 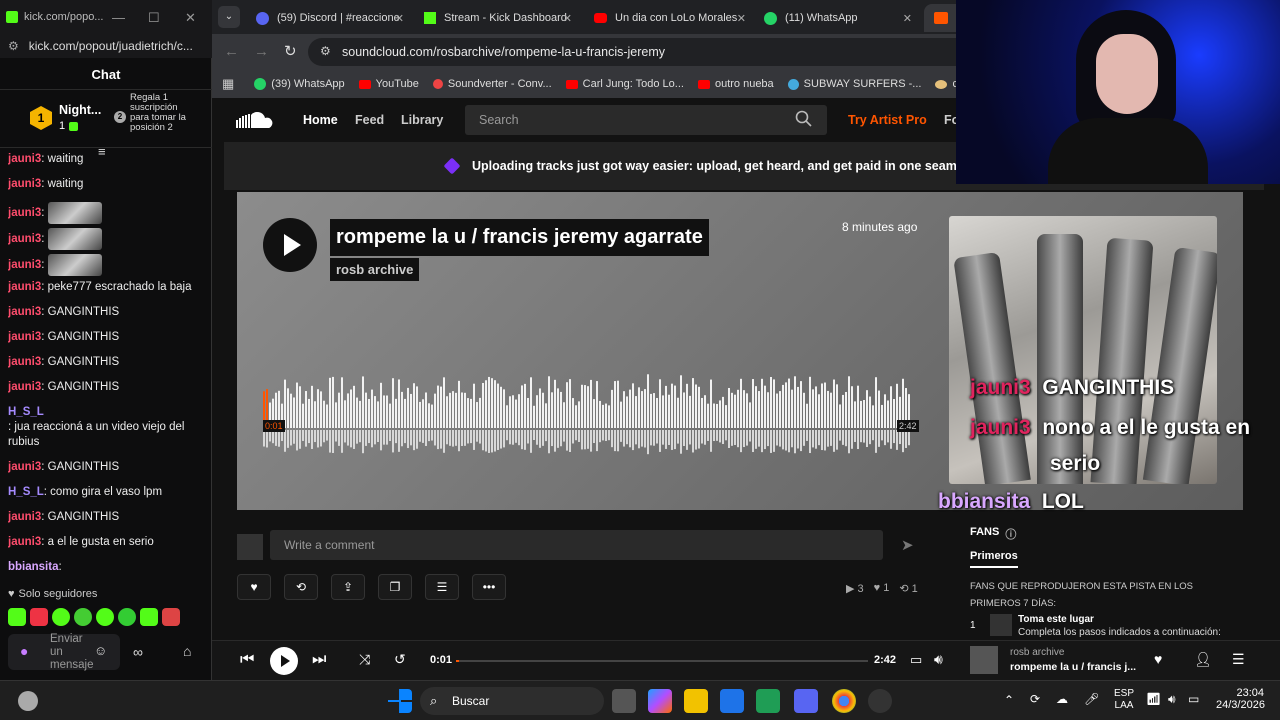 I want to click on bookmark-outro: outro nueba, so click(x=735, y=84).